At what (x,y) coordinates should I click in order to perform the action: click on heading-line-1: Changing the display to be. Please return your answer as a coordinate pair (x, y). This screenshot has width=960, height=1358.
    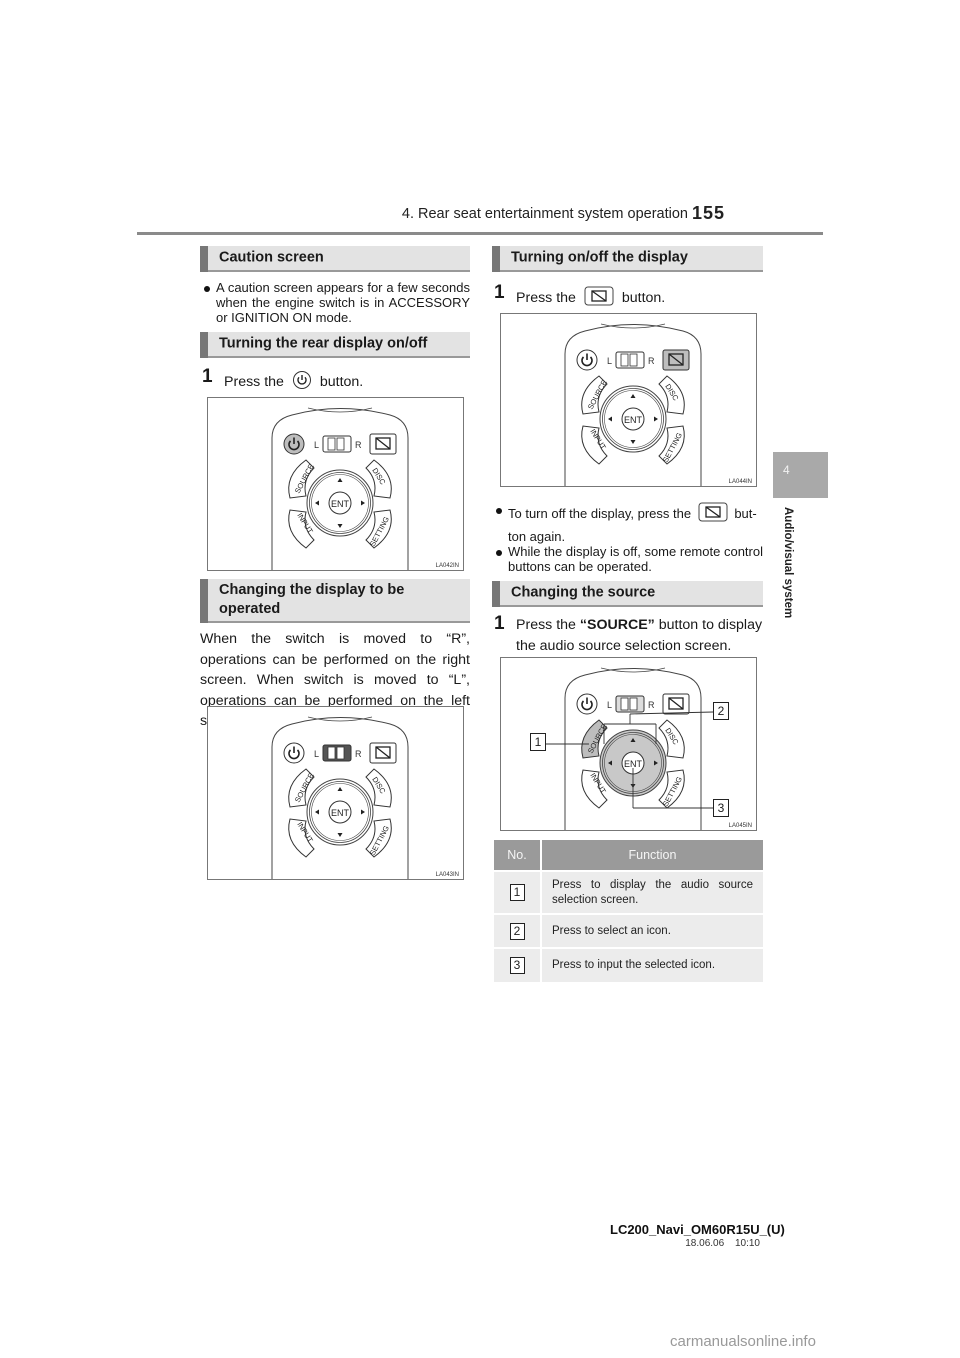
    Looking at the image, I should click on (312, 590).